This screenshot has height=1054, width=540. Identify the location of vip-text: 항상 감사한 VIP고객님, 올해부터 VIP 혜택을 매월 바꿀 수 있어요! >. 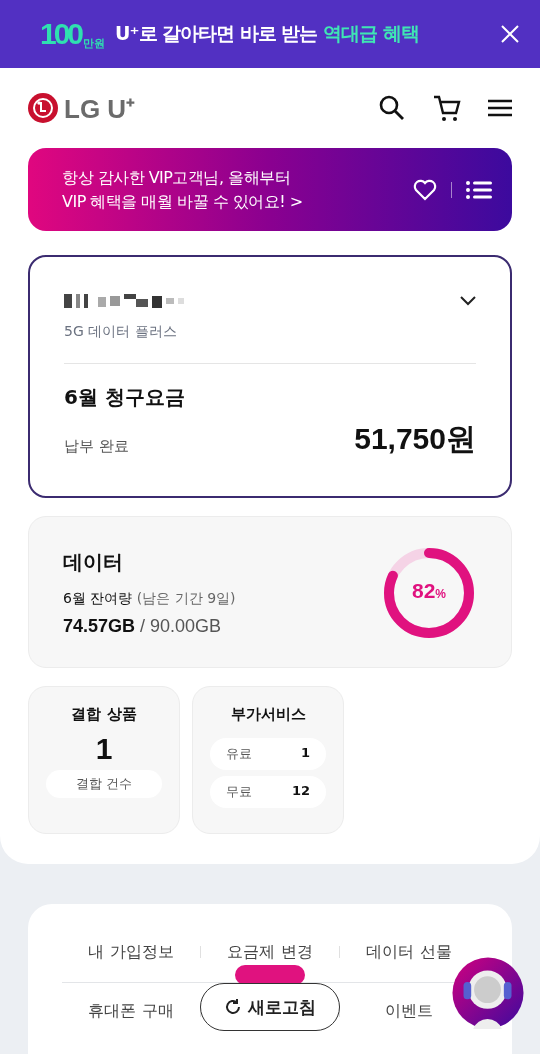
(182, 189).